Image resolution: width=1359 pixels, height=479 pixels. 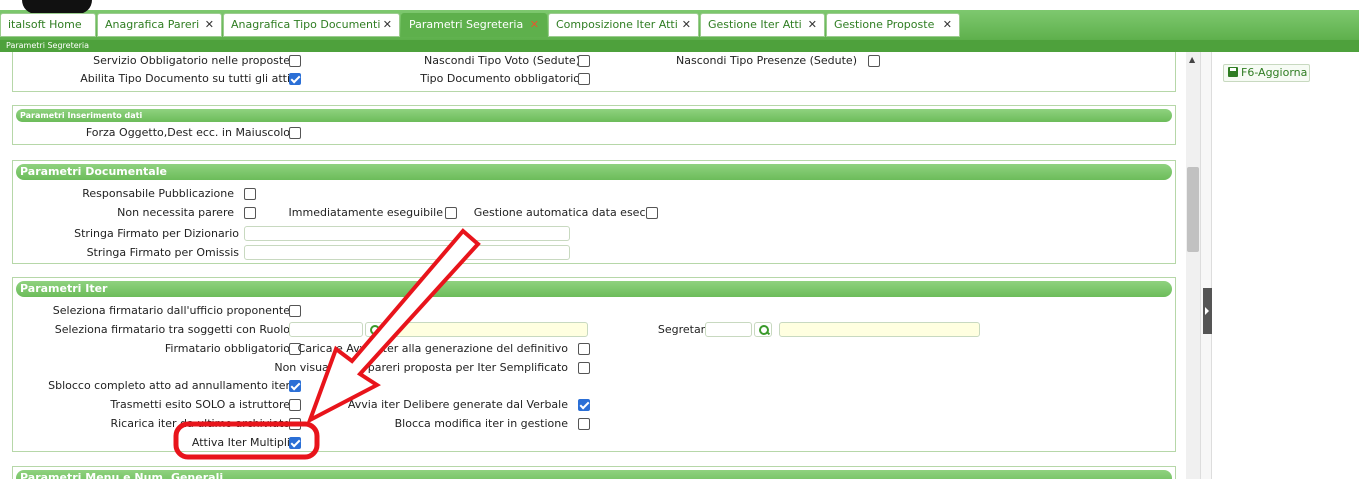 I want to click on checkbox-label: Immediatamente eseguibile, so click(x=365, y=212).